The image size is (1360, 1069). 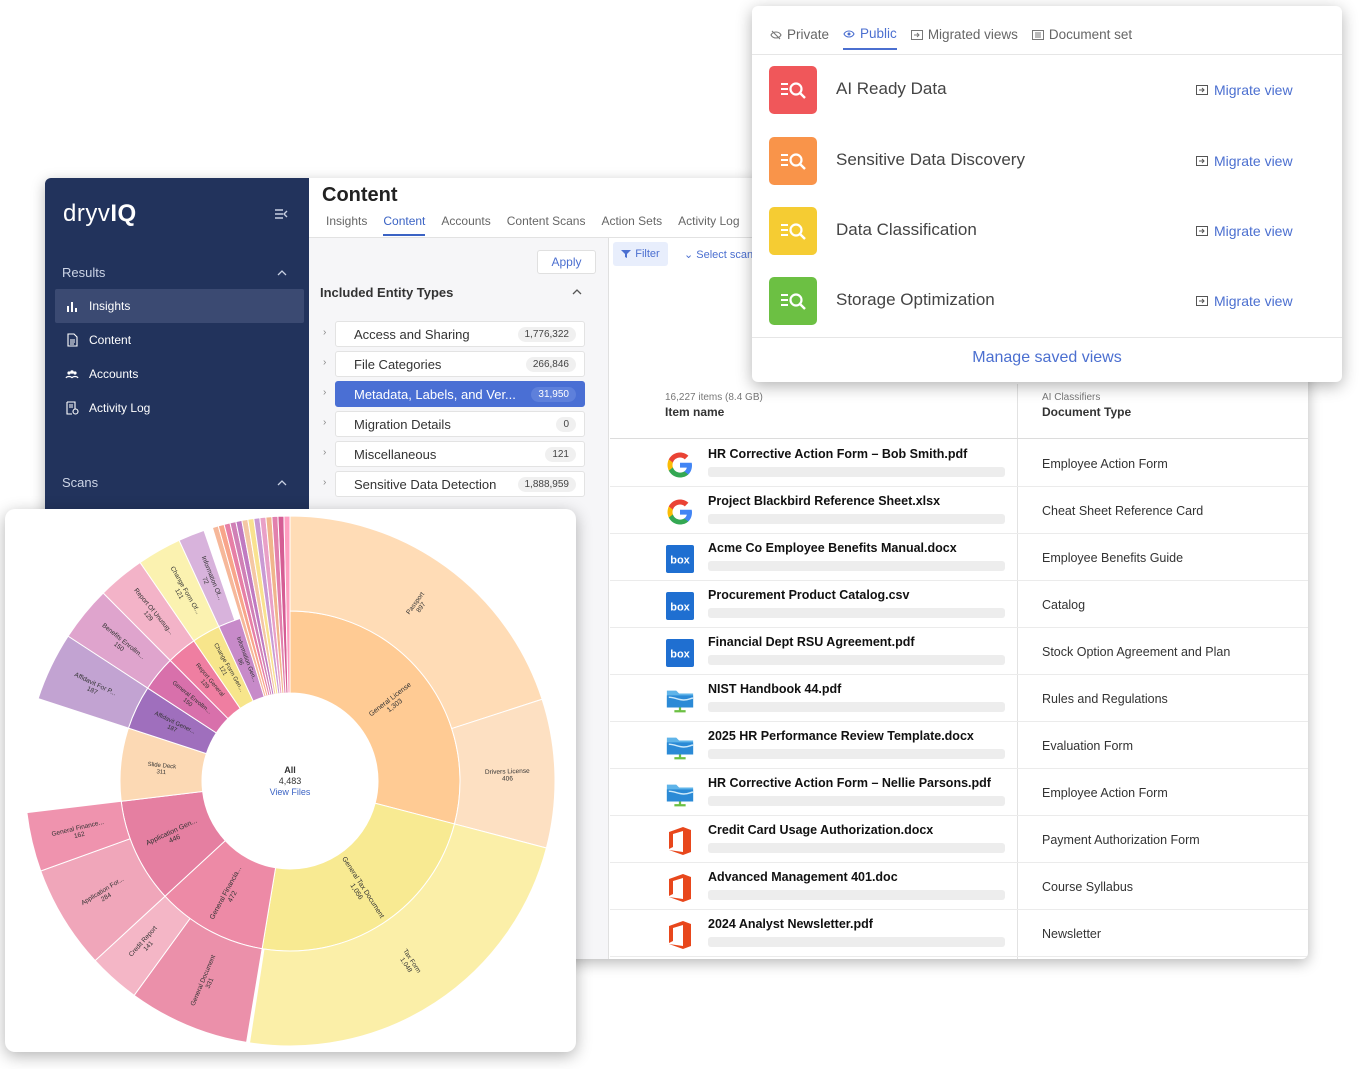 I want to click on collapse-sidebar-icon, so click(x=281, y=214).